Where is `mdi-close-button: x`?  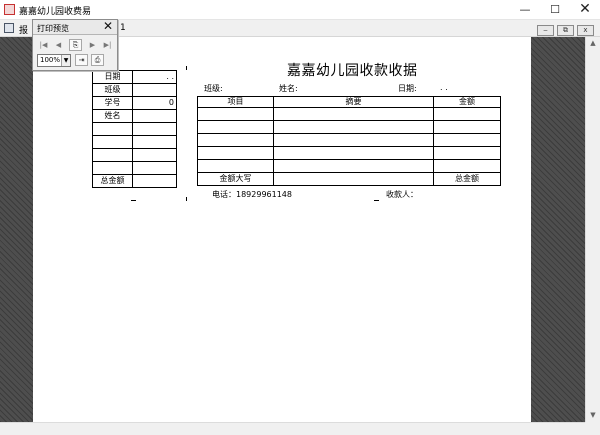
mdi-close-button: x is located at coordinates (585, 30).